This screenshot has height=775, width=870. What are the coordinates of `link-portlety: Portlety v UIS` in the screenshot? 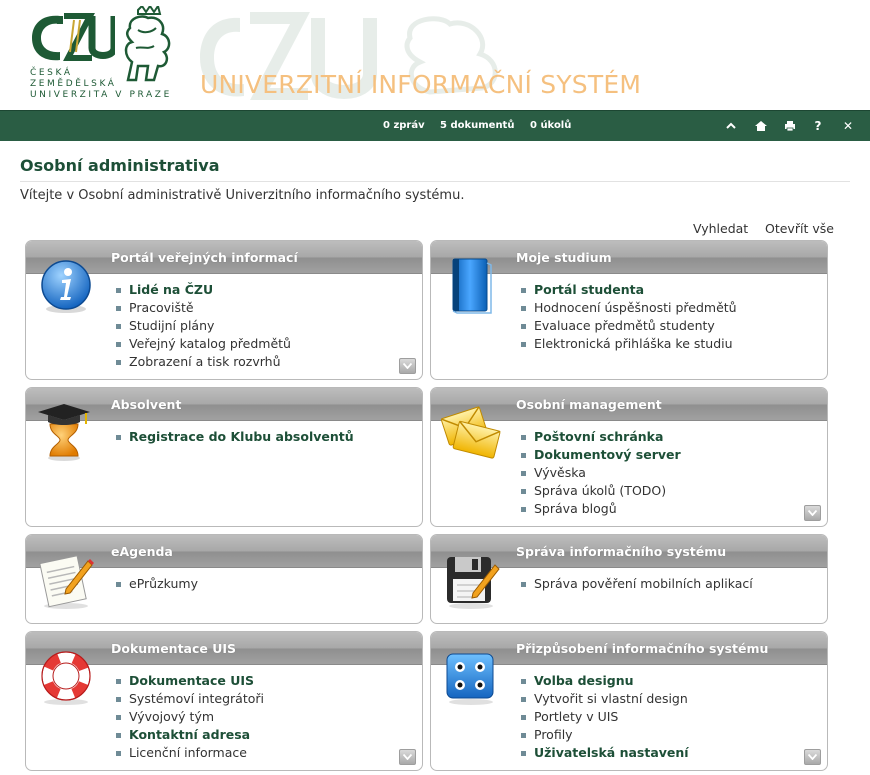 It's located at (605, 717).